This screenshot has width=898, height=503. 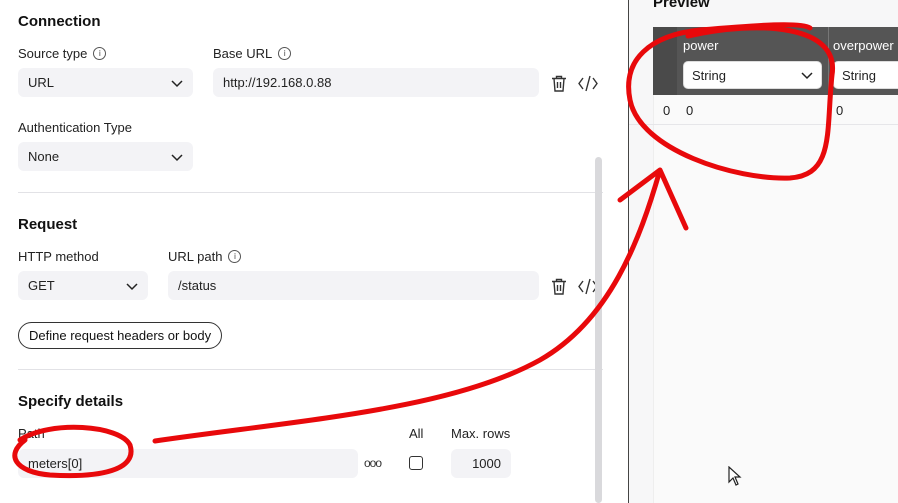 What do you see at coordinates (55, 463) in the screenshot?
I see `path-value: meters[0]` at bounding box center [55, 463].